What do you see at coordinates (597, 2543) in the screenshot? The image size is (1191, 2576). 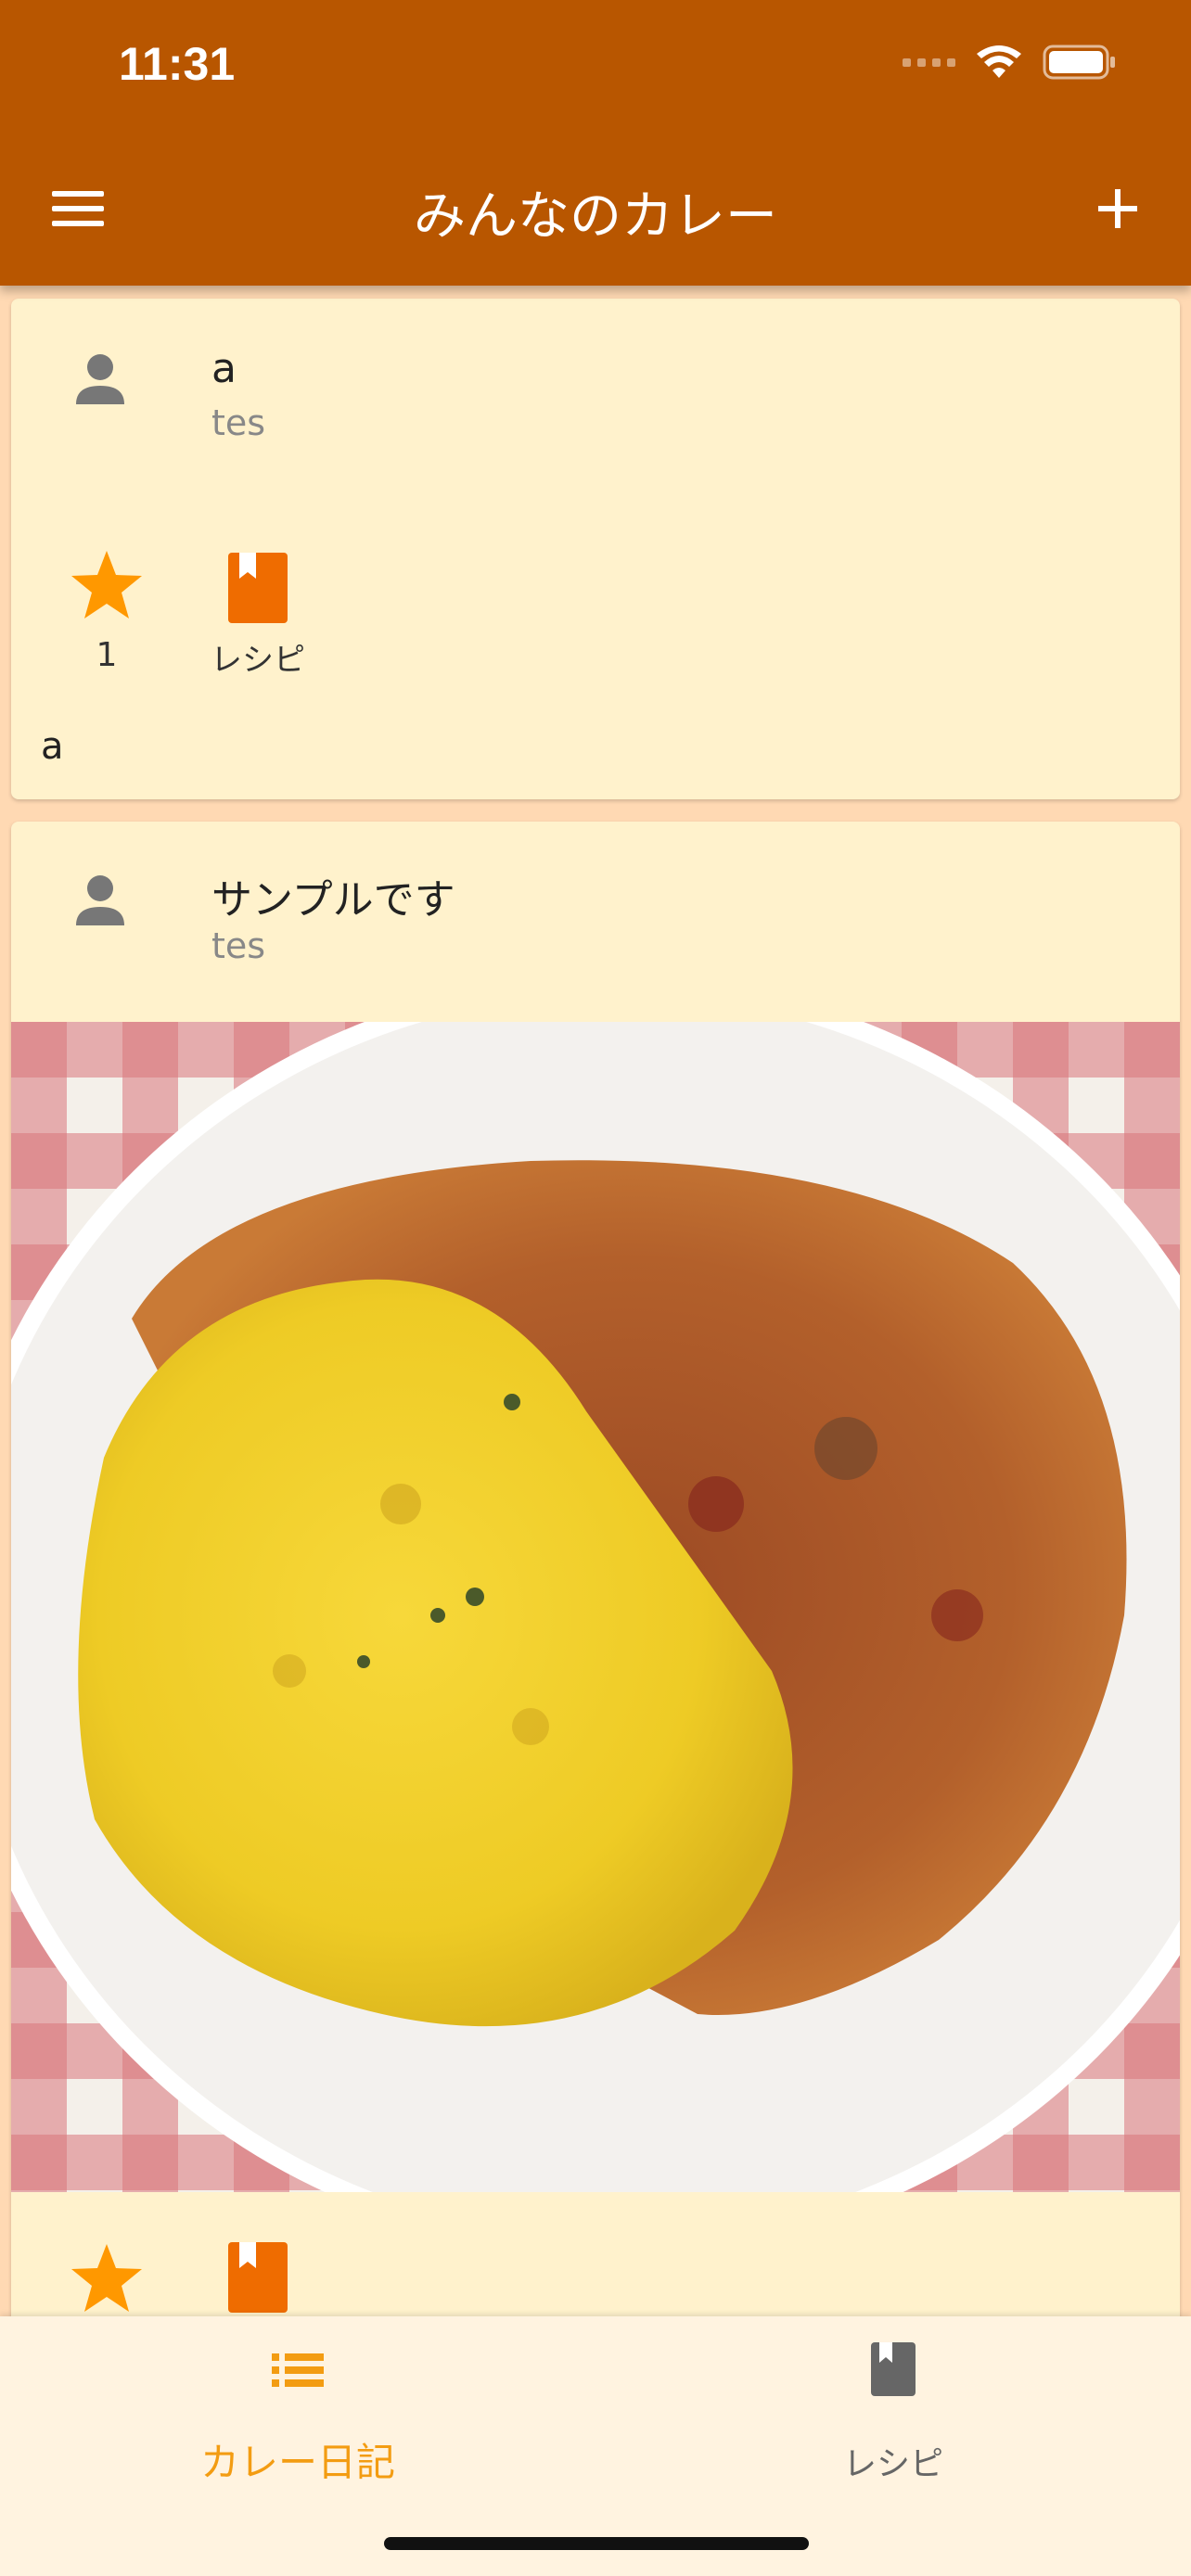 I see `home-indicator` at bounding box center [597, 2543].